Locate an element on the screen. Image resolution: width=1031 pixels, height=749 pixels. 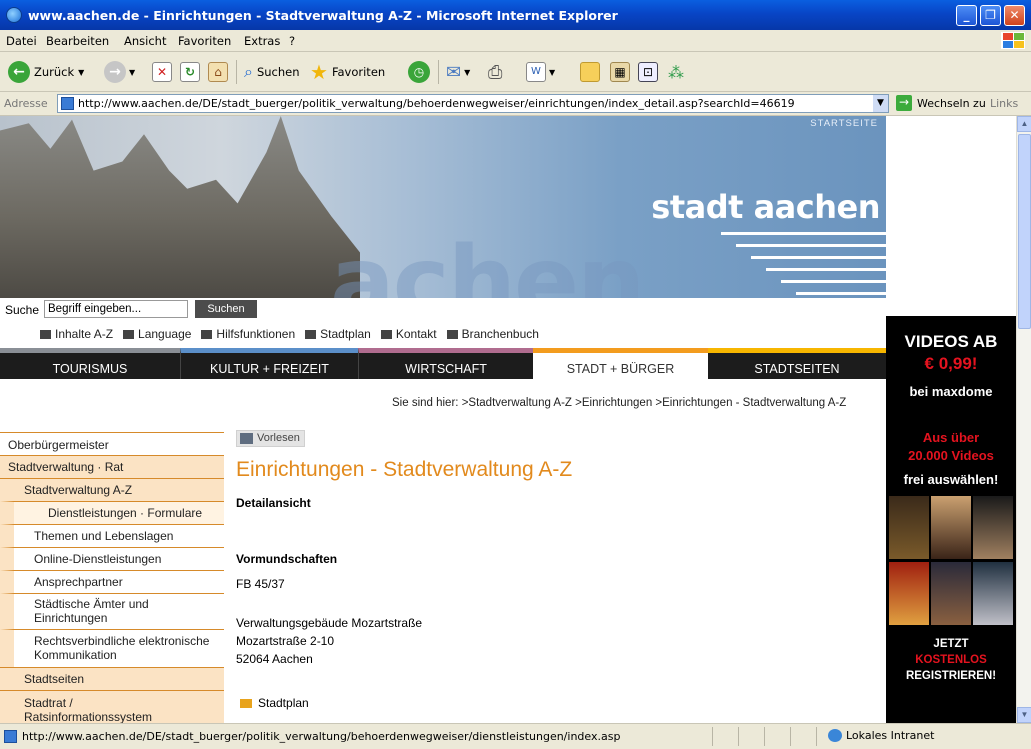
intranet-icon is located at coordinates (835, 735).